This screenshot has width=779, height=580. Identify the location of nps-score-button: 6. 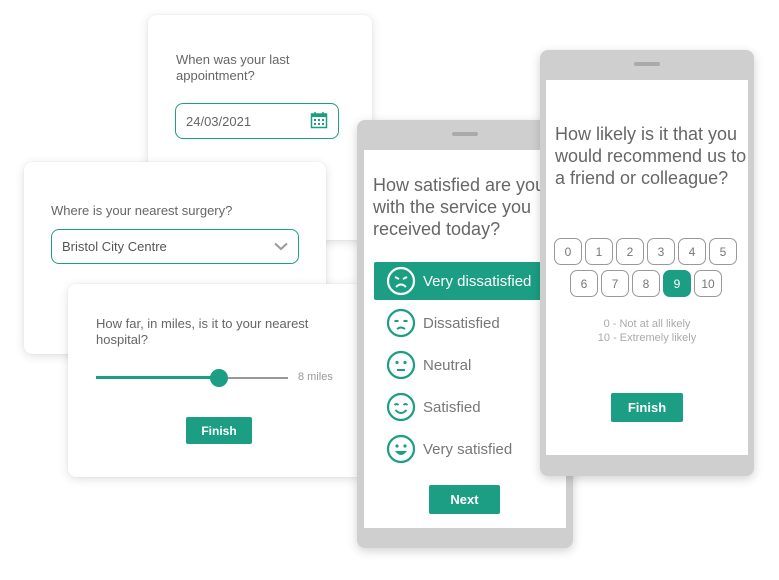
(584, 283).